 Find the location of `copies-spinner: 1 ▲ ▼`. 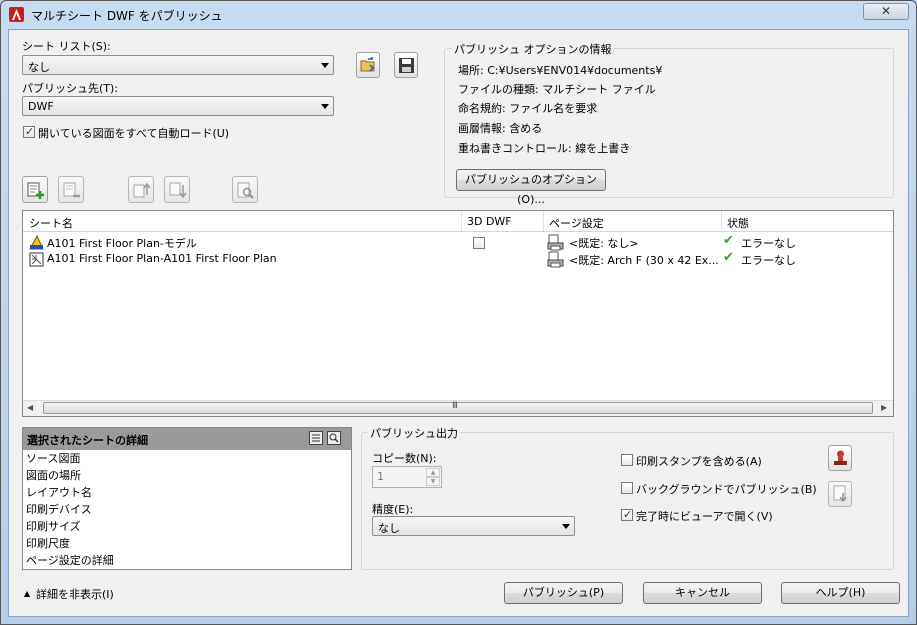

copies-spinner: 1 ▲ ▼ is located at coordinates (407, 477).